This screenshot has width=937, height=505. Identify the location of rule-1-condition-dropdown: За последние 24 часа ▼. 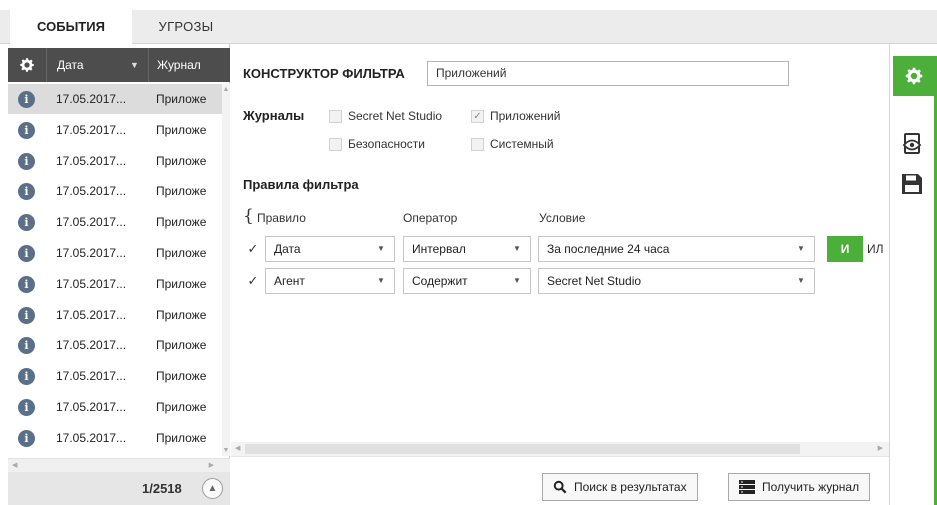
(676, 249).